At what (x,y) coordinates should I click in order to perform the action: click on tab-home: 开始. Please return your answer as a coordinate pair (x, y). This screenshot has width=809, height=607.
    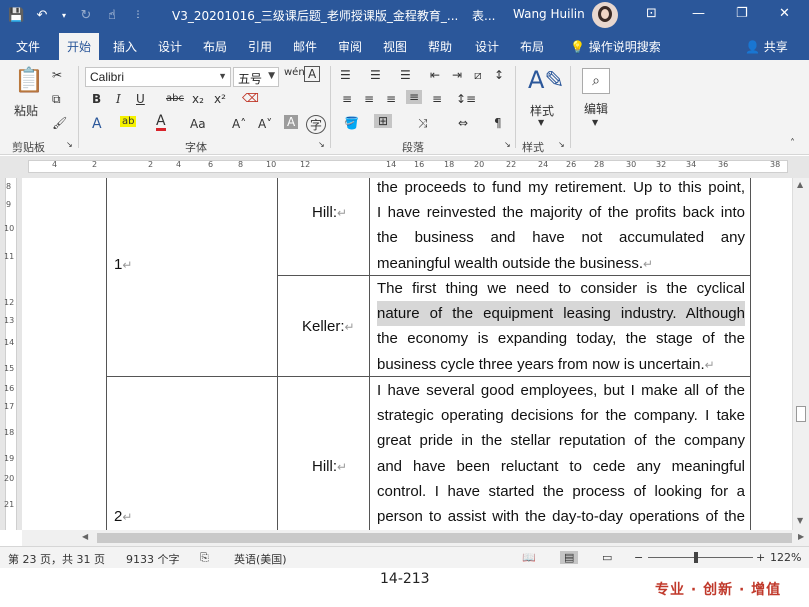
    Looking at the image, I should click on (79, 46).